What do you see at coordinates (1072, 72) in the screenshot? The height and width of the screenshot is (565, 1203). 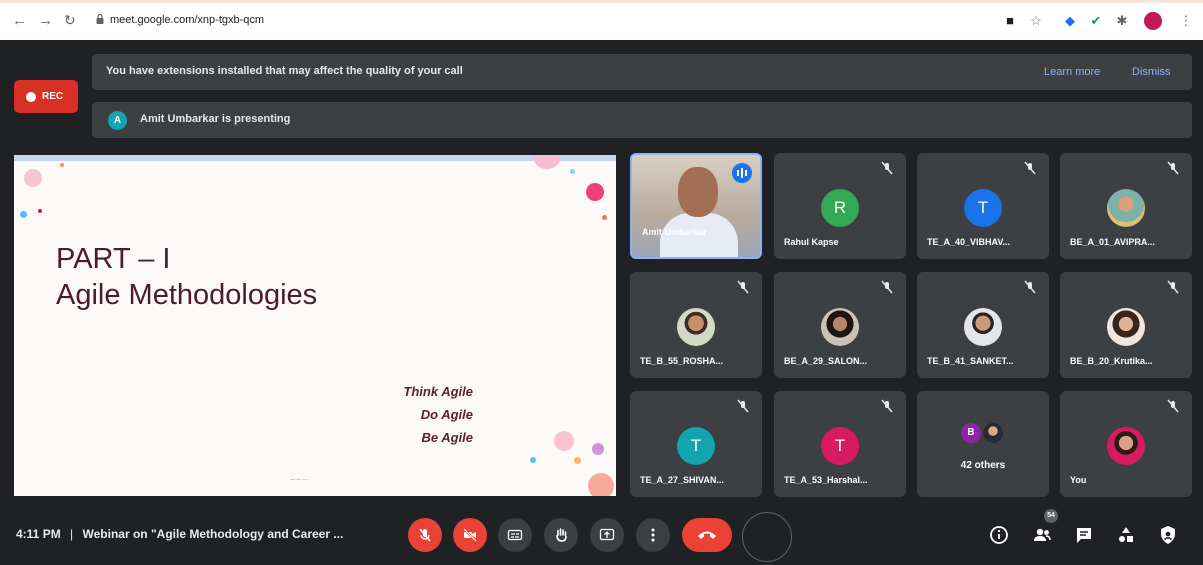 I see `learn-more-link: Learn more` at bounding box center [1072, 72].